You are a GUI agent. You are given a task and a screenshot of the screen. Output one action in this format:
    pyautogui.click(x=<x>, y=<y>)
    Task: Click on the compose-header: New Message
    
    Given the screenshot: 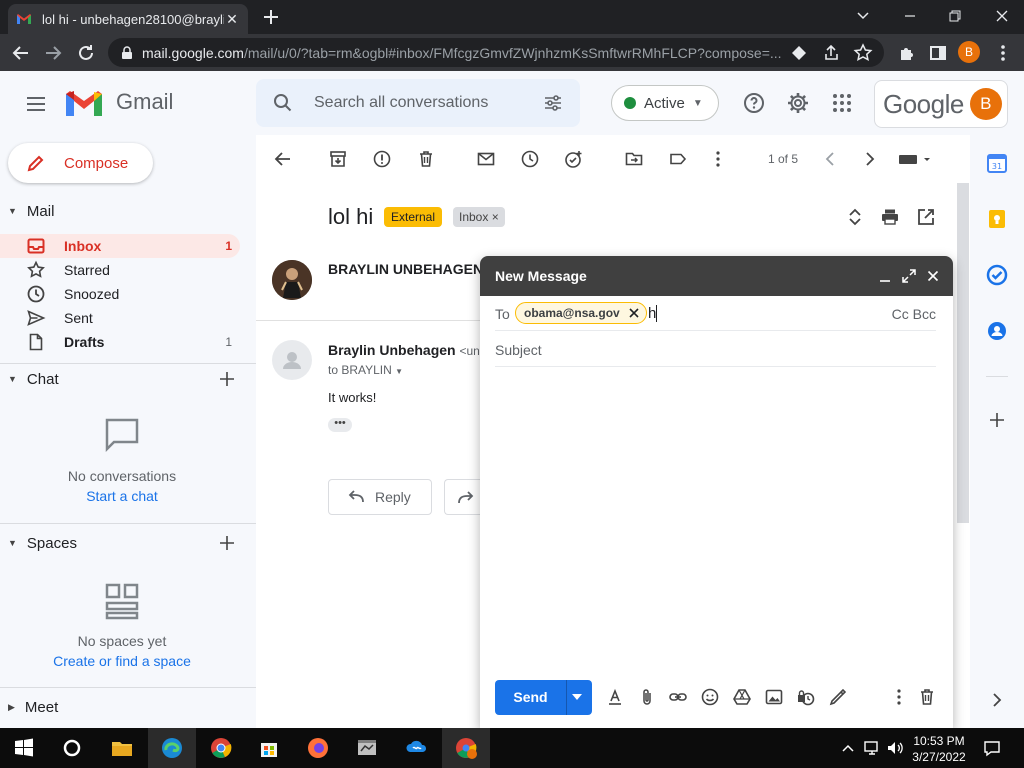 What is the action you would take?
    pyautogui.click(x=716, y=276)
    